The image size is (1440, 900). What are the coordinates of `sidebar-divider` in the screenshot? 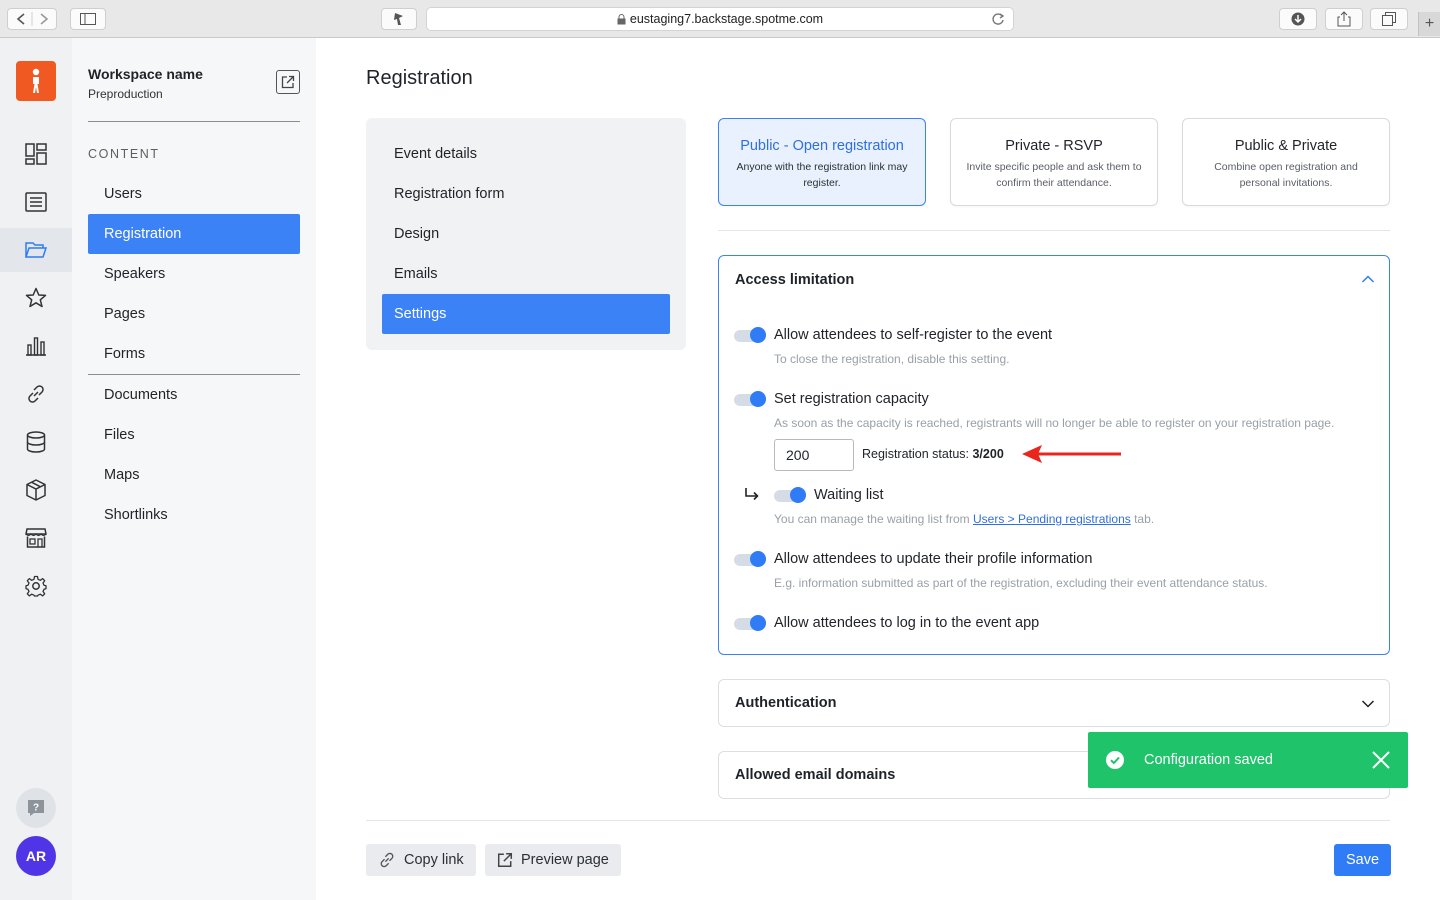 It's located at (194, 121).